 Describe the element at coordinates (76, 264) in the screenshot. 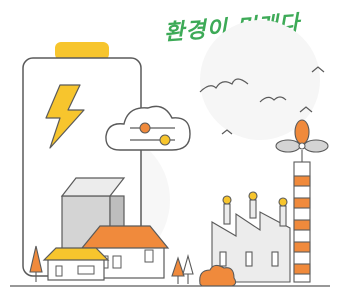

I see `small-house` at that location.